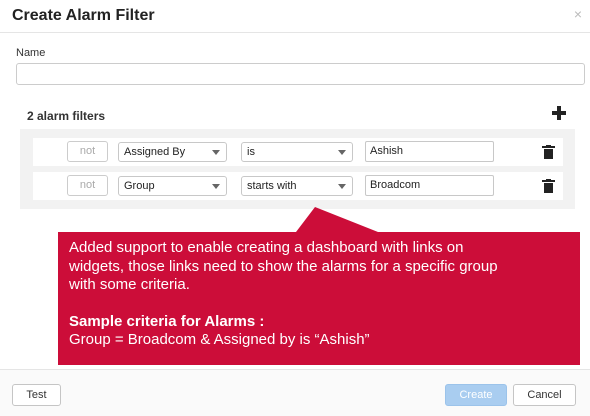 The height and width of the screenshot is (416, 590). What do you see at coordinates (476, 395) in the screenshot?
I see `create-button: Create` at bounding box center [476, 395].